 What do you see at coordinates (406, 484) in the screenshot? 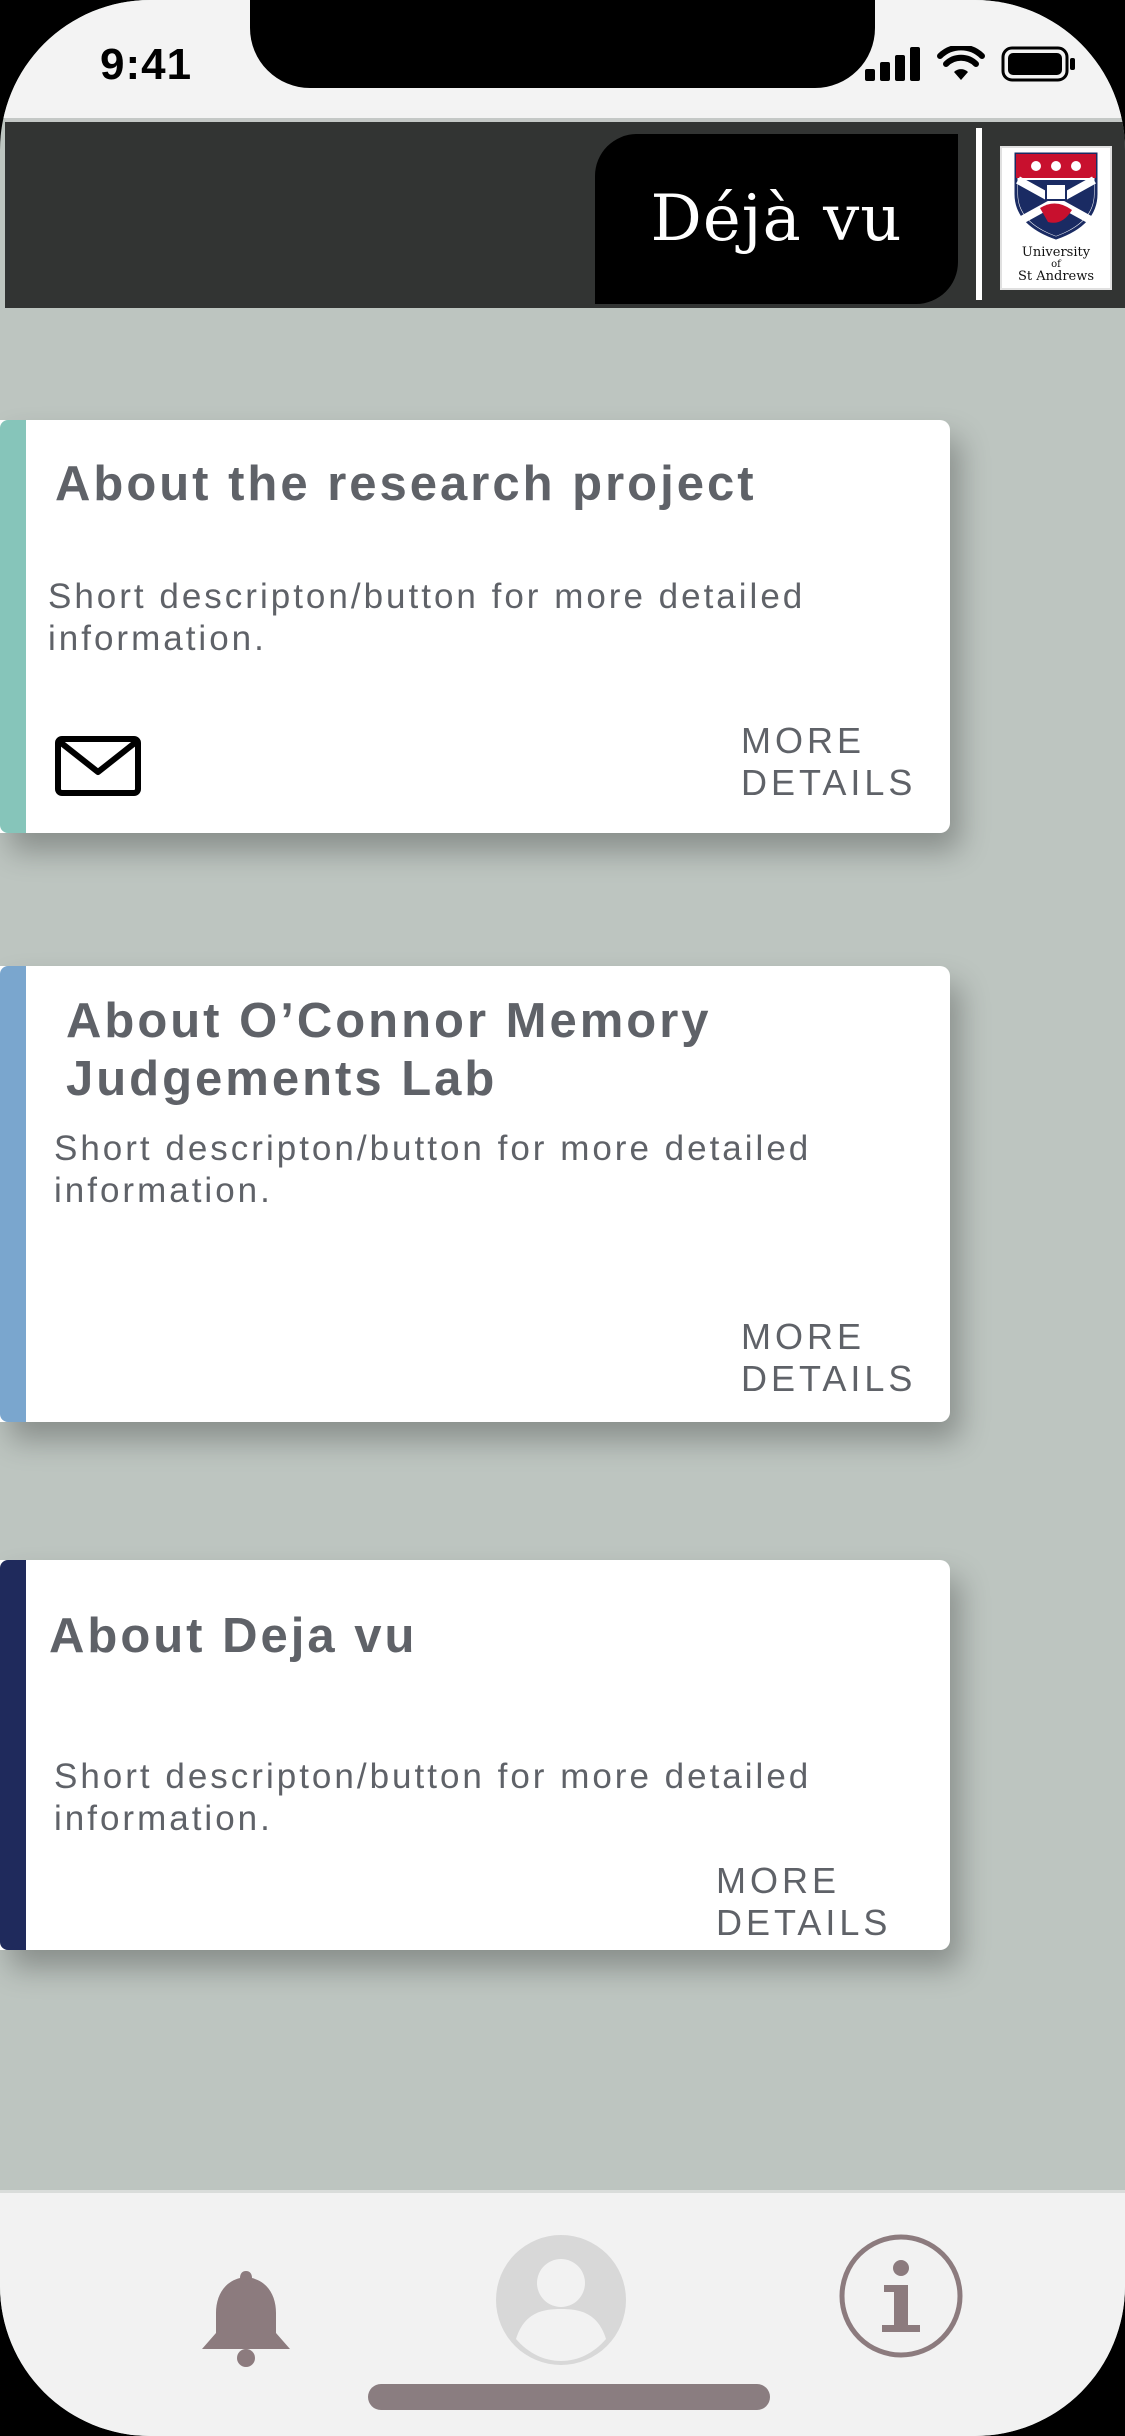
I see `card-title: About the research project` at bounding box center [406, 484].